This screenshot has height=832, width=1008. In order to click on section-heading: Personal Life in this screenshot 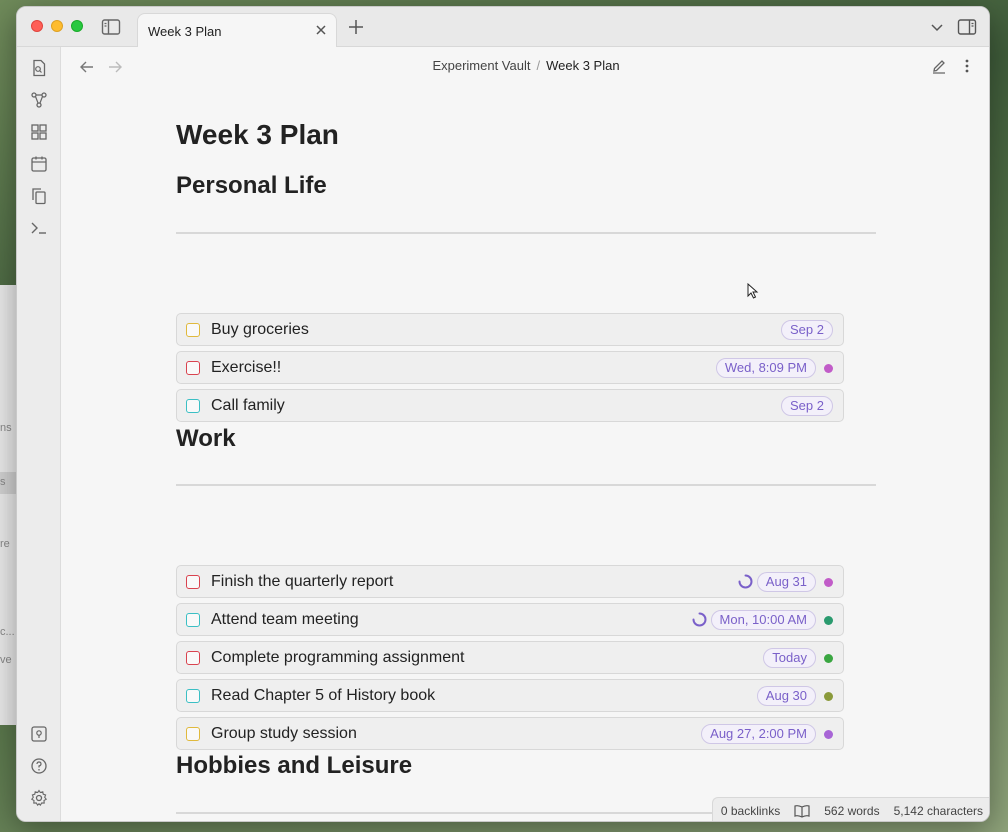, I will do `click(251, 185)`.